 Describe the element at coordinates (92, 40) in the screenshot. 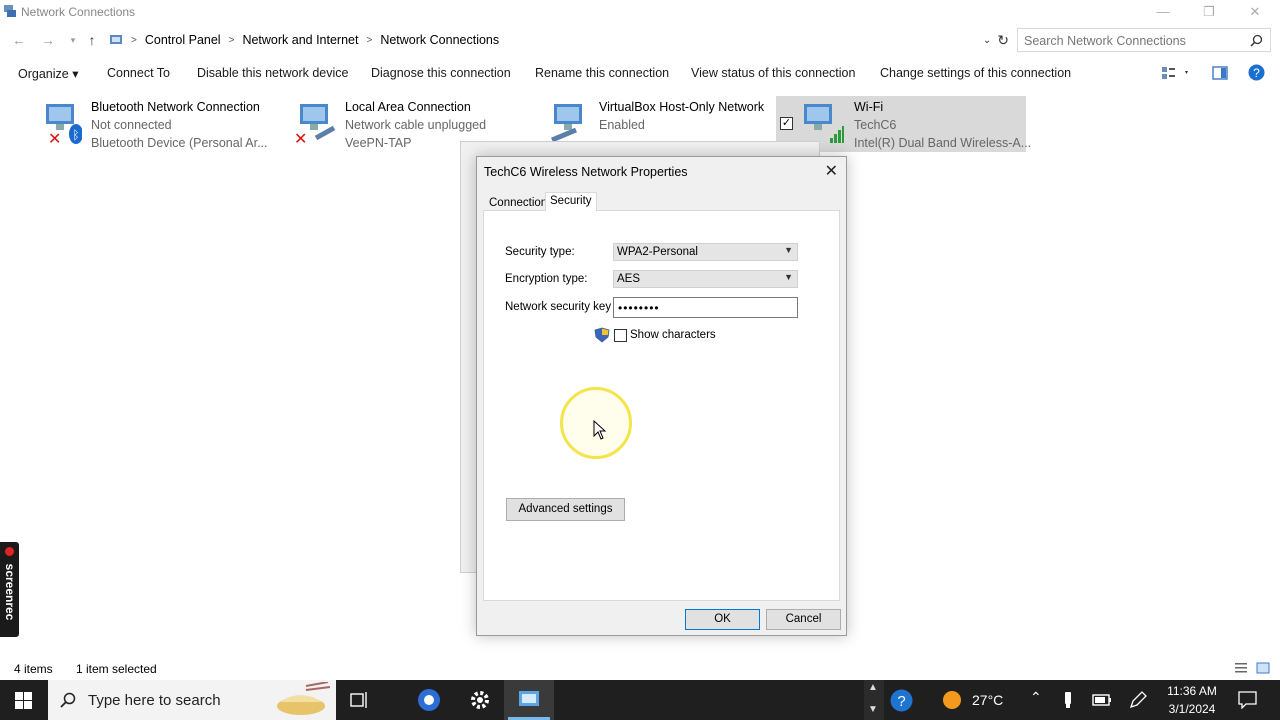

I see `up-arrow-icon: ↑` at that location.